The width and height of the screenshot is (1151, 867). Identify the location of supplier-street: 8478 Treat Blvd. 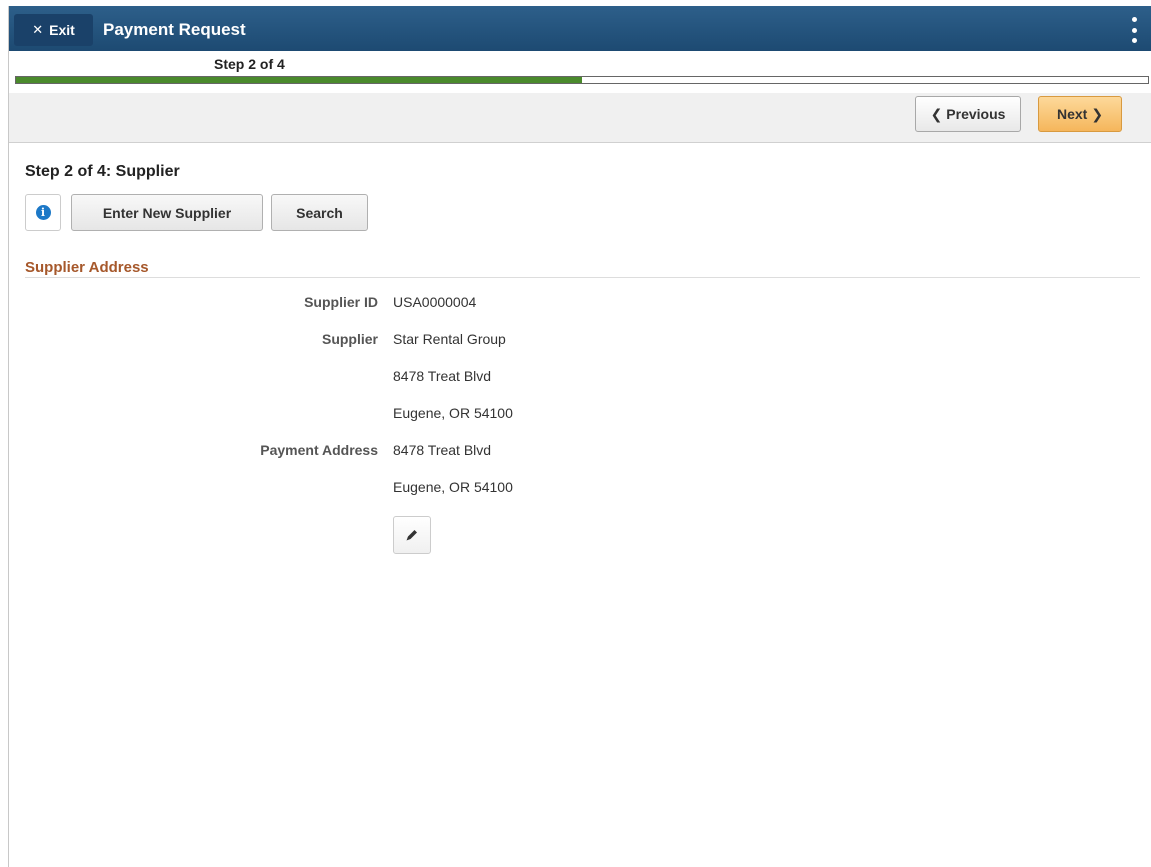
(442, 376).